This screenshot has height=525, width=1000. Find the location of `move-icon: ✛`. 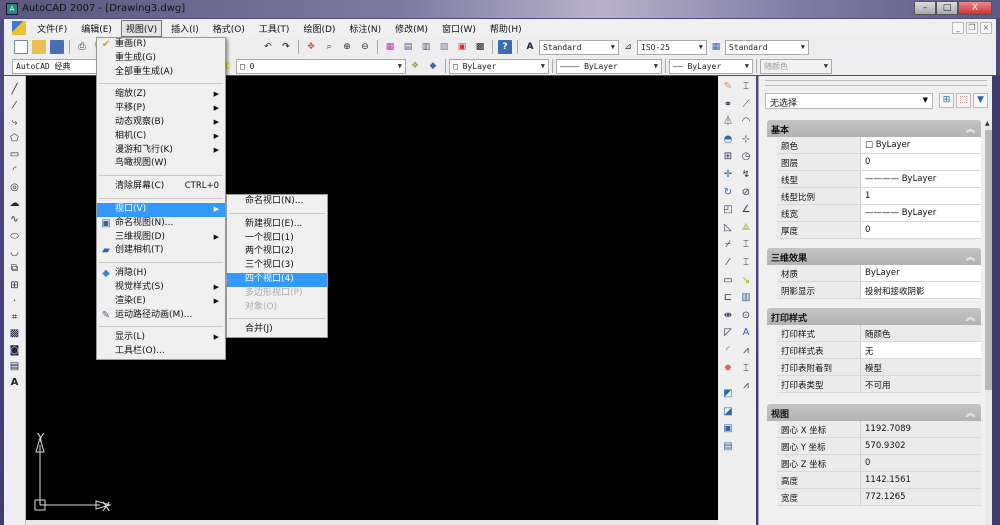

move-icon: ✛ is located at coordinates (728, 175).